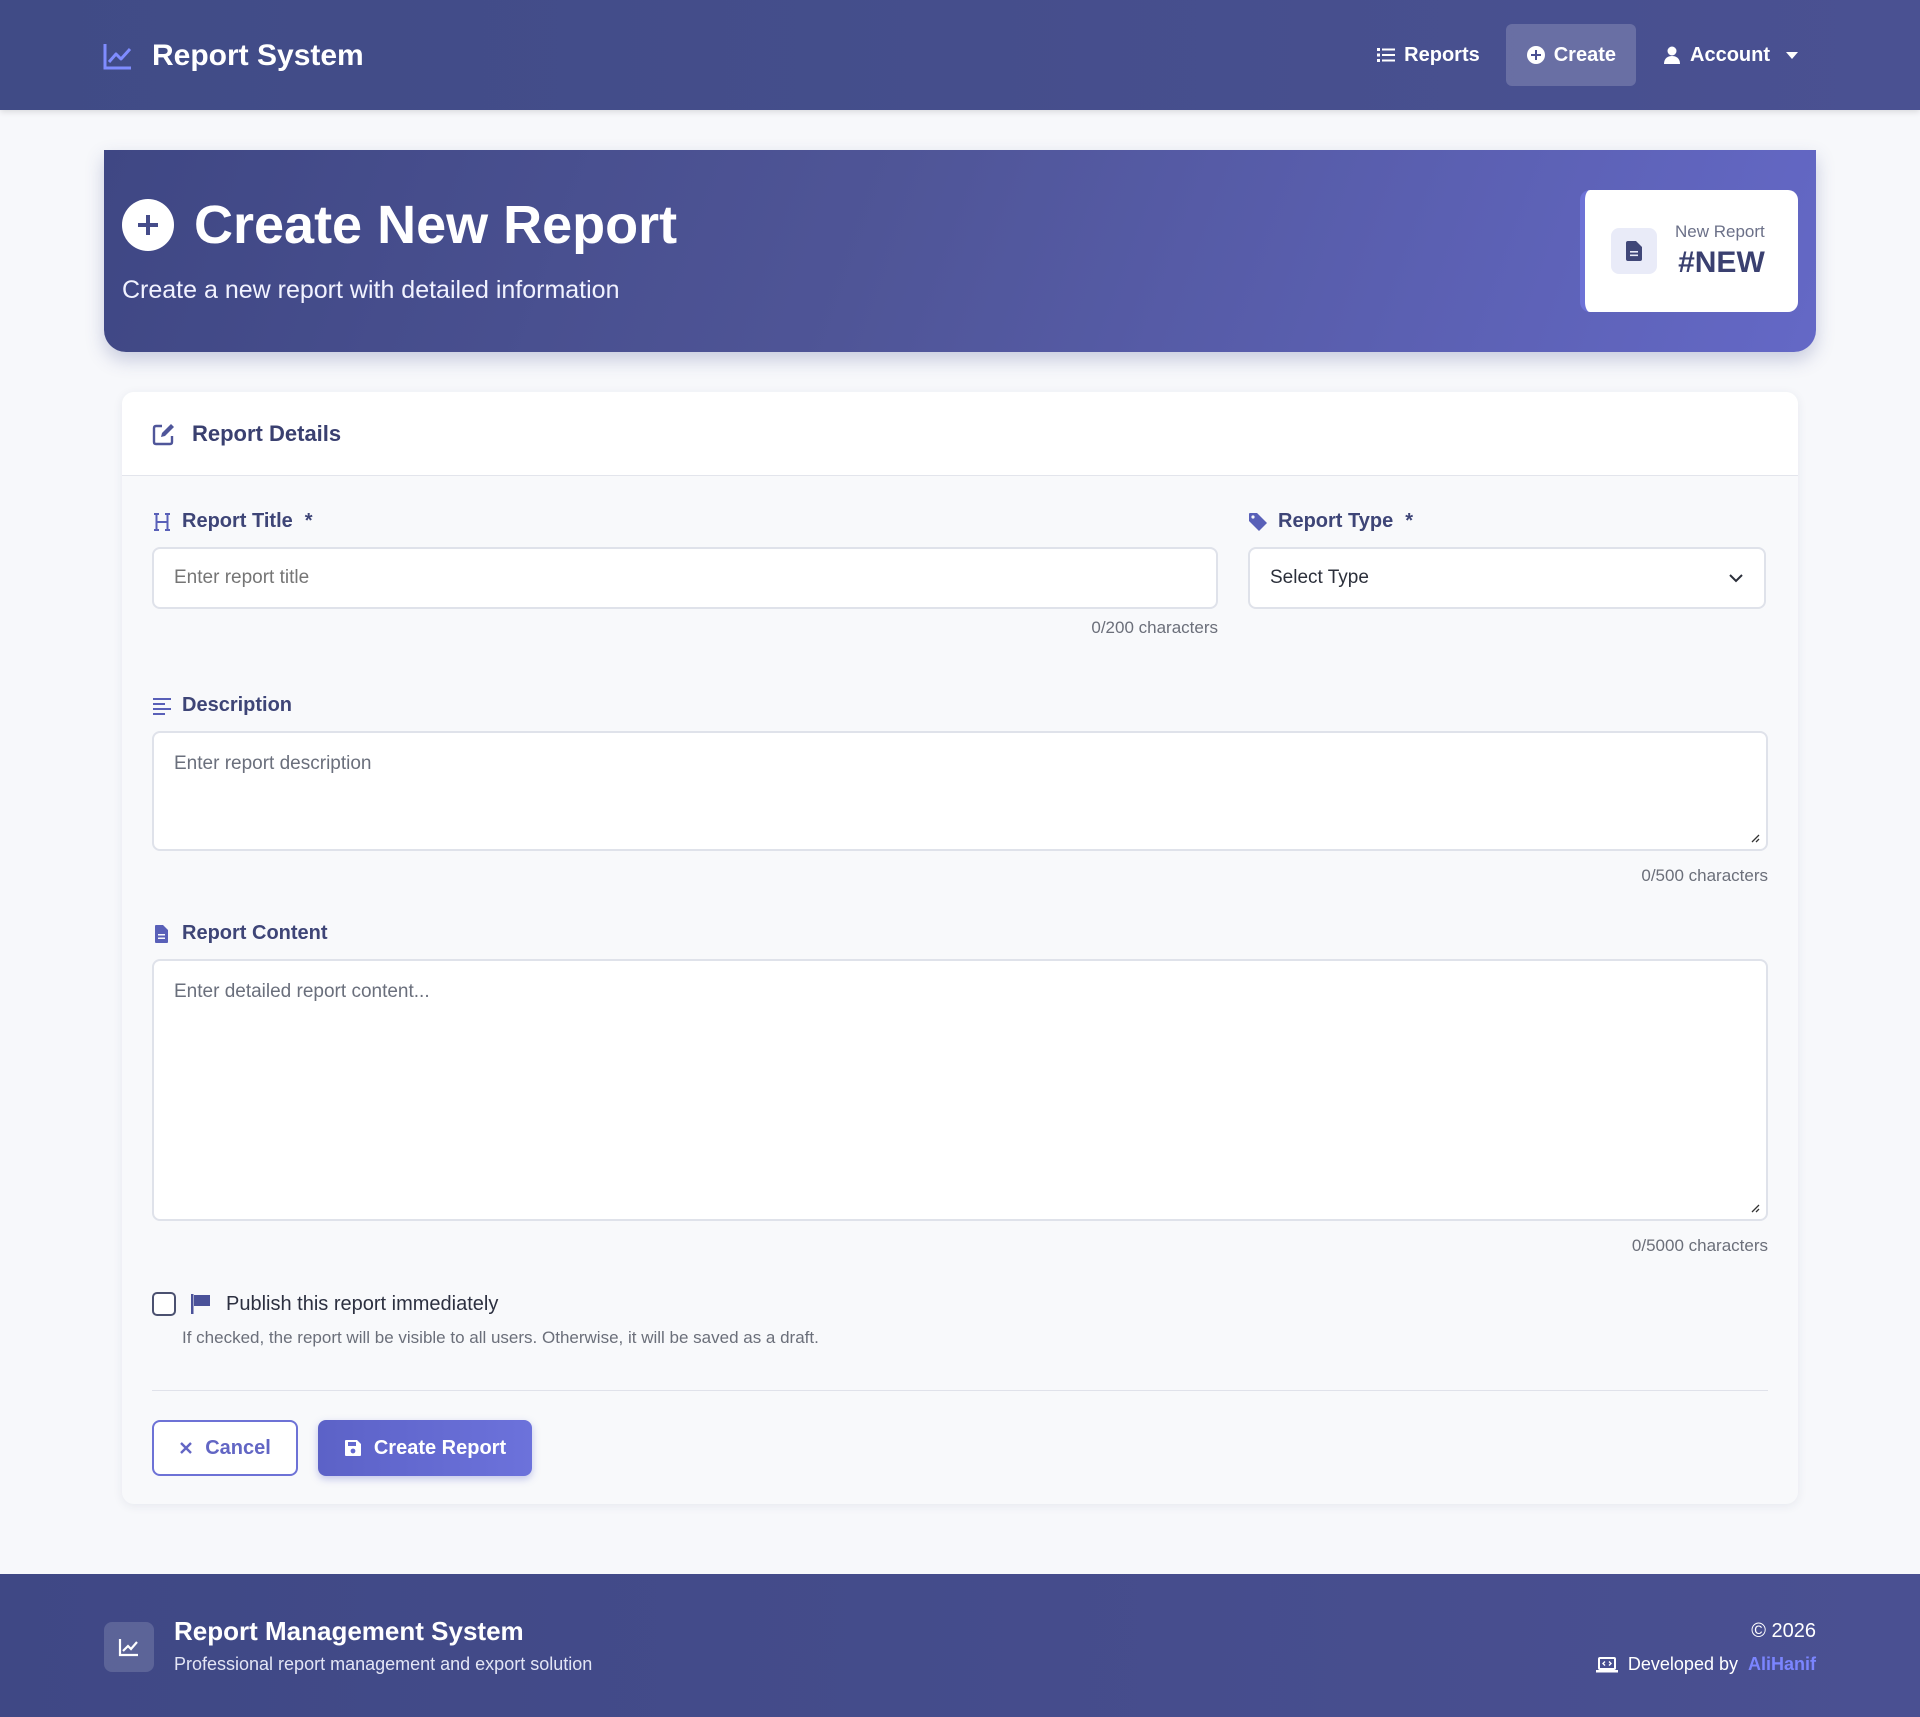  I want to click on laptop-code-icon, so click(1606, 1664).